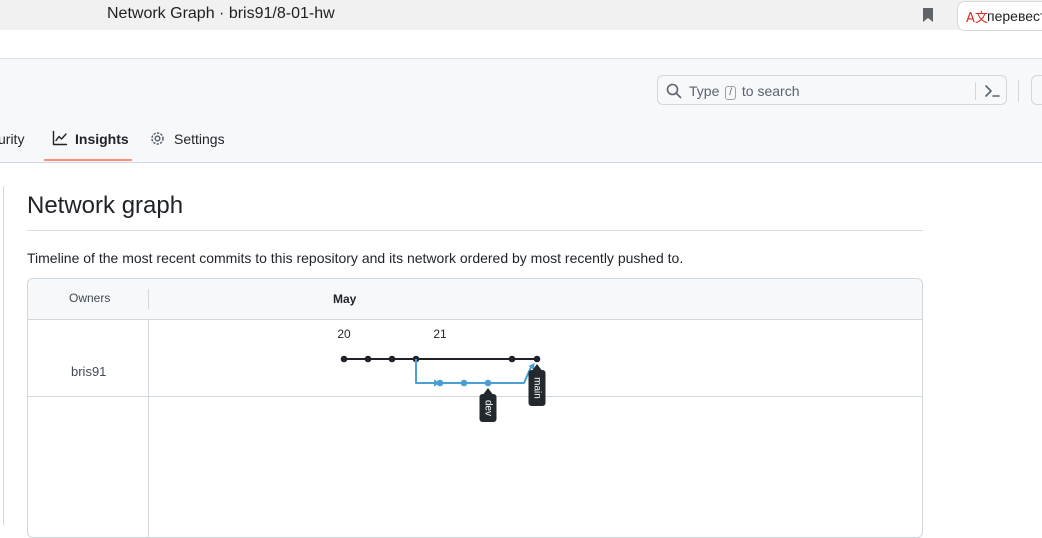  Describe the element at coordinates (157, 138) in the screenshot. I see `gear-icon` at that location.